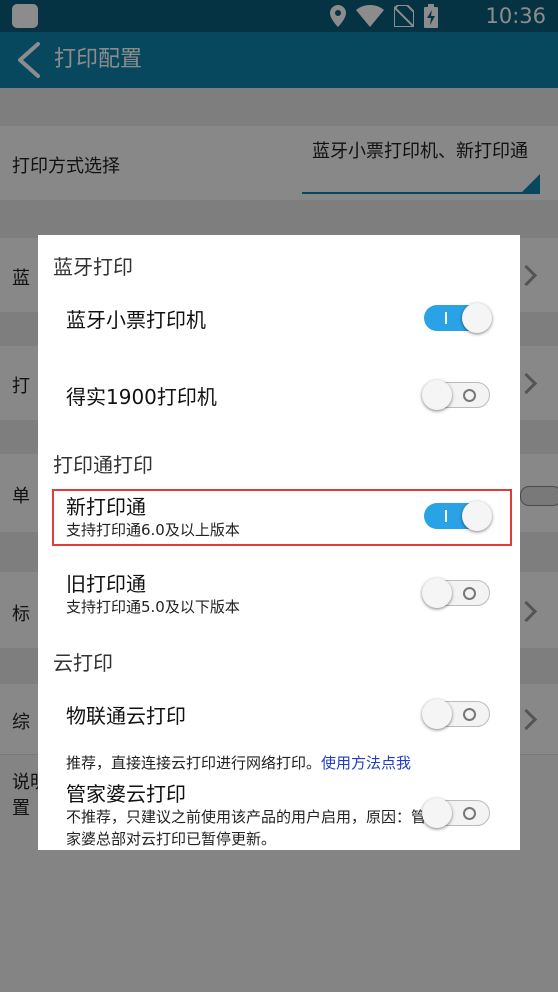  What do you see at coordinates (93, 267) in the screenshot?
I see `section-bluetooth-print: 蓝牙打印` at bounding box center [93, 267].